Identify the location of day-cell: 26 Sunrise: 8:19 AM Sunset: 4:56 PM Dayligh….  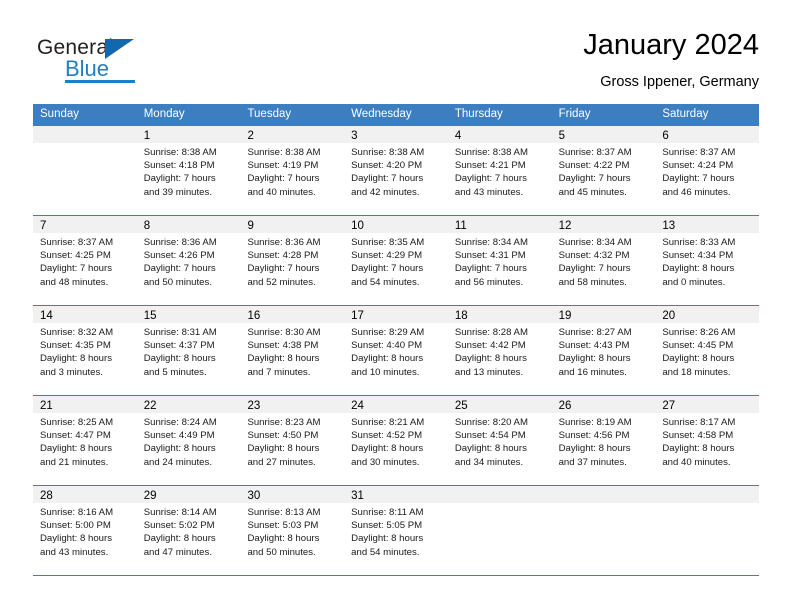
(603, 440).